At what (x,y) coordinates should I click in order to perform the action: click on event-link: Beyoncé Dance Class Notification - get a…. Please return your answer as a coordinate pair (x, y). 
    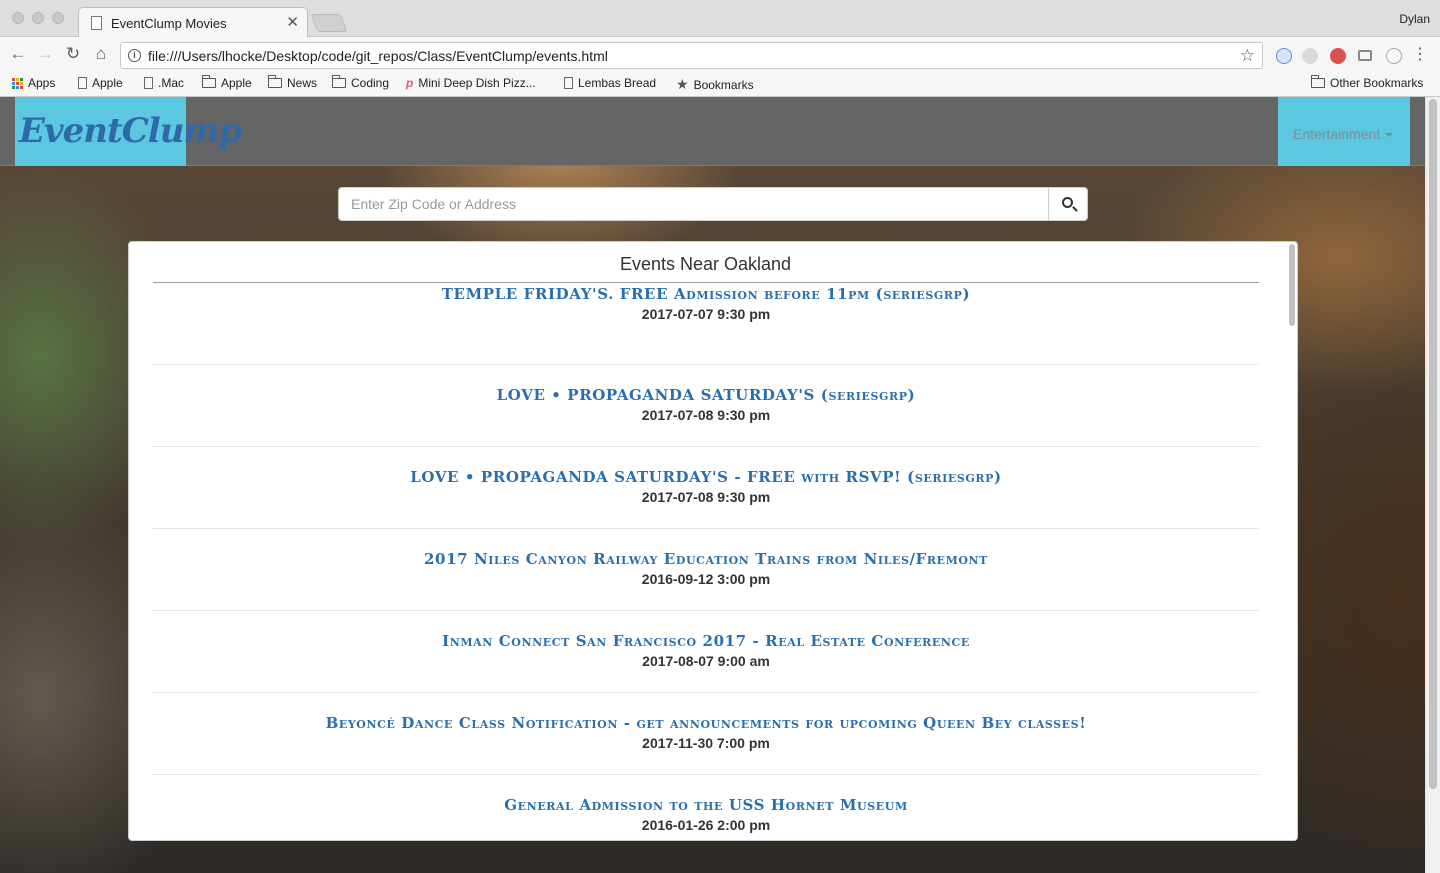
    Looking at the image, I should click on (706, 723).